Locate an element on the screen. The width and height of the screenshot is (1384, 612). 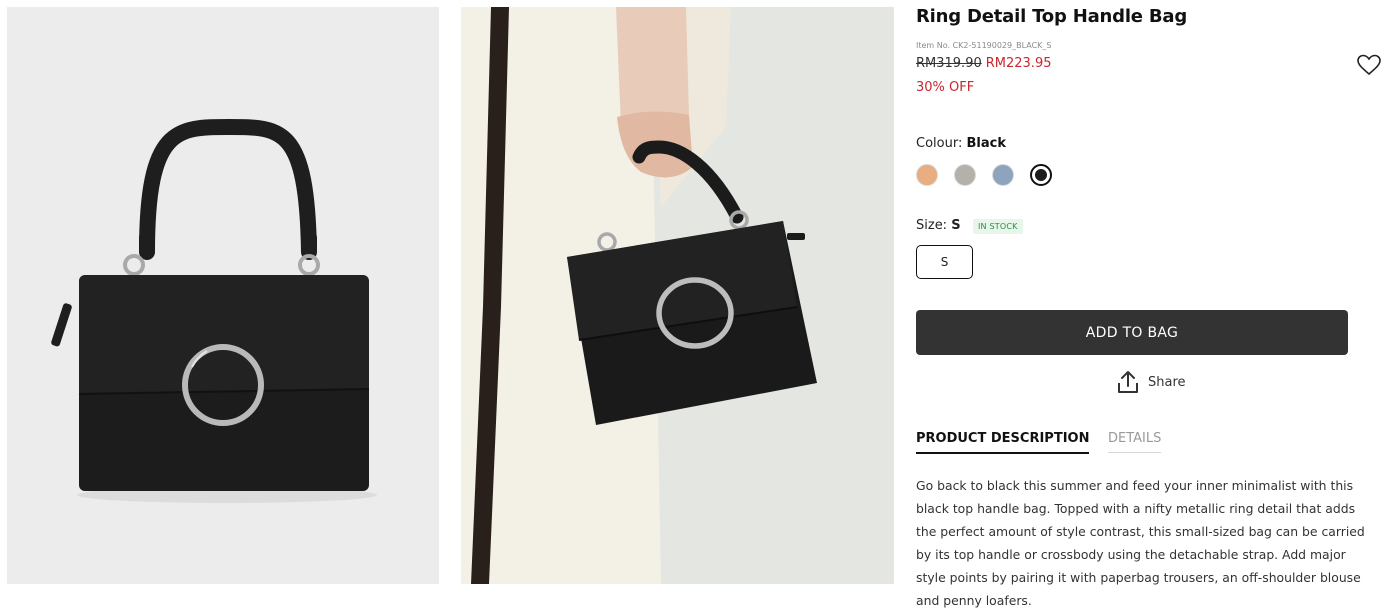
swatch-grey is located at coordinates (965, 175).